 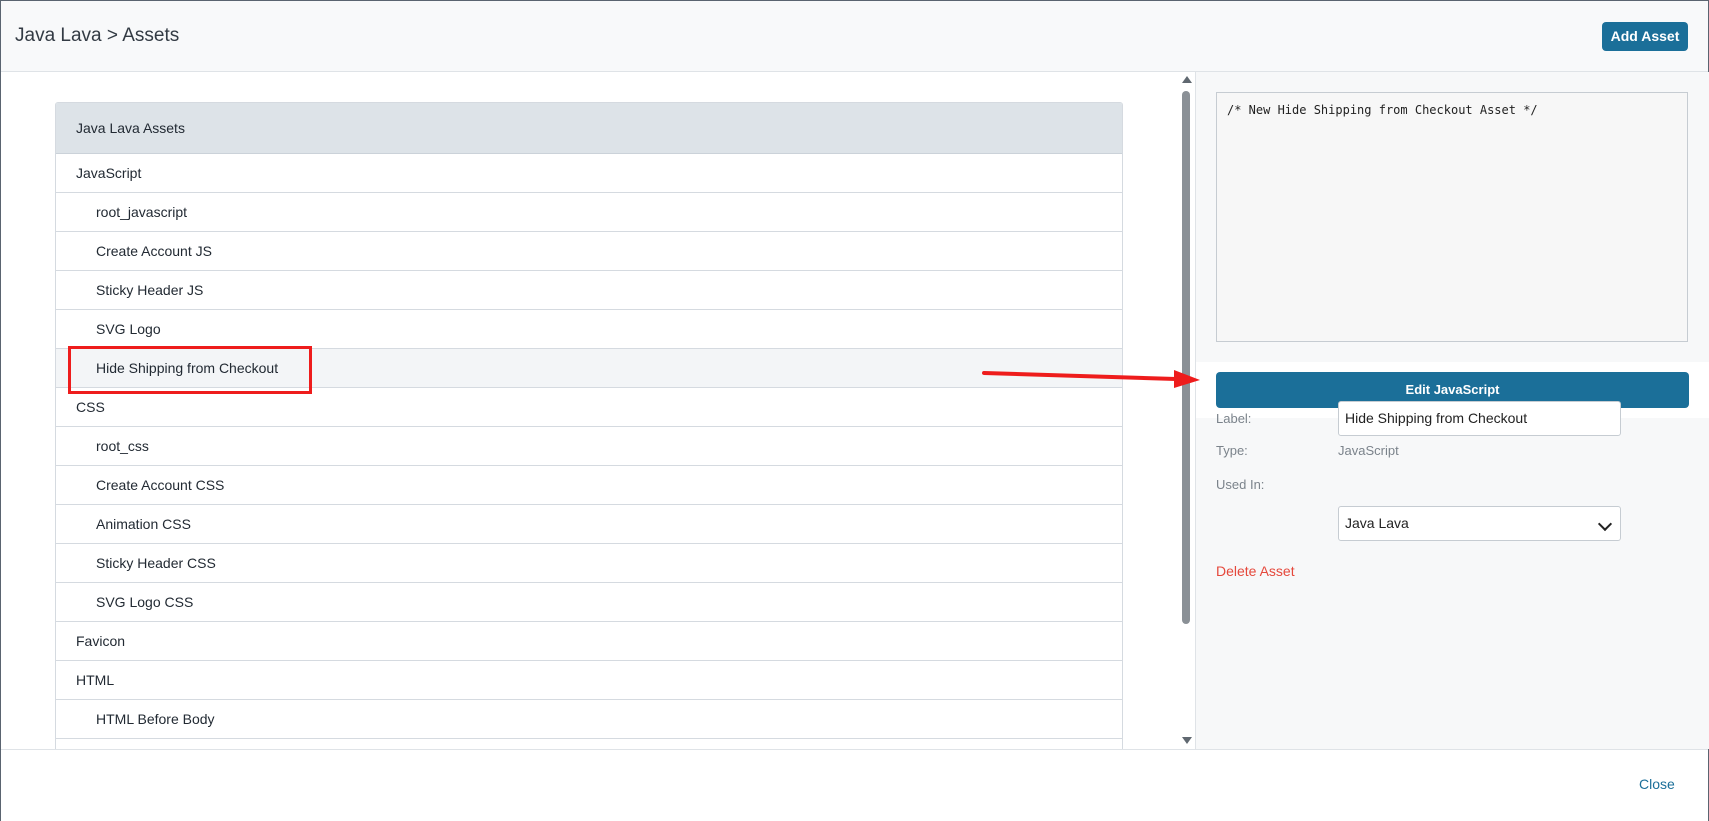 What do you see at coordinates (97, 35) in the screenshot?
I see `breadcrumb: Java Lava > Assets` at bounding box center [97, 35].